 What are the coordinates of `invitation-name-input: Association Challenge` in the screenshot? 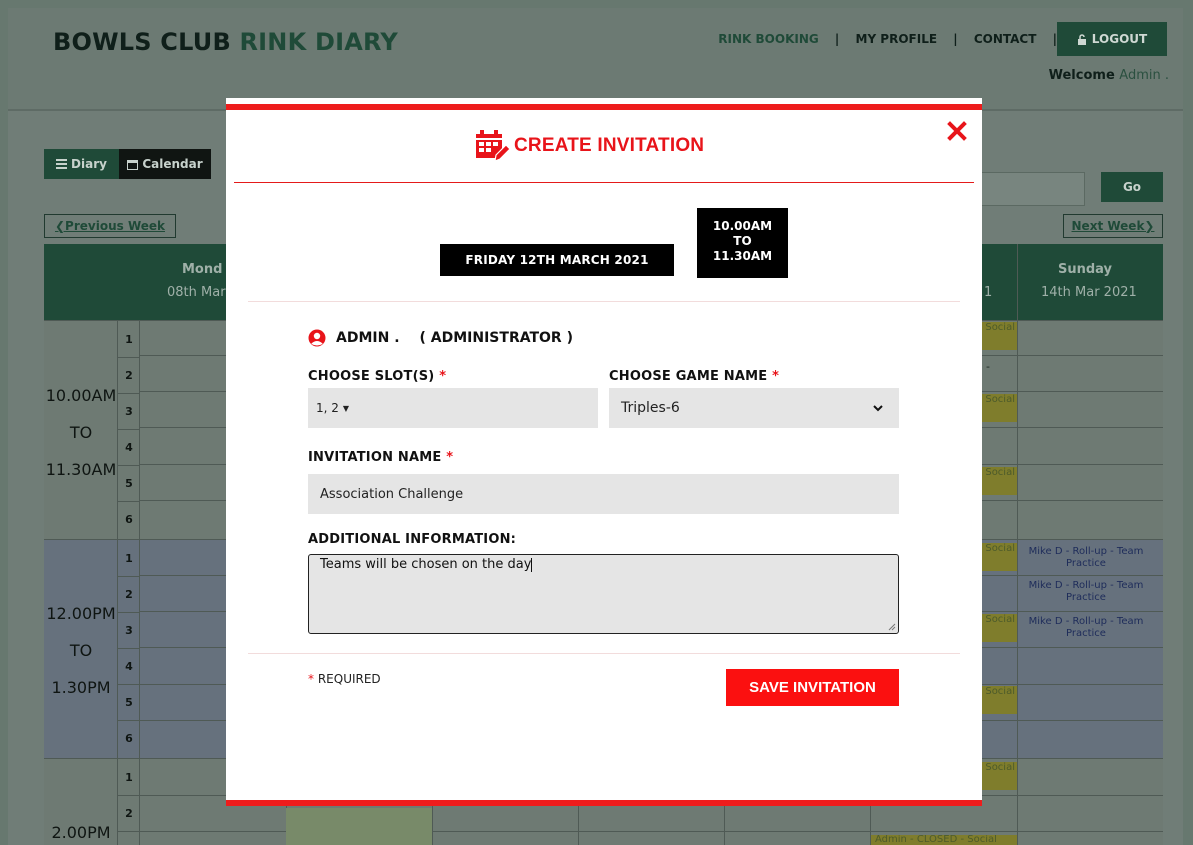 It's located at (603, 494).